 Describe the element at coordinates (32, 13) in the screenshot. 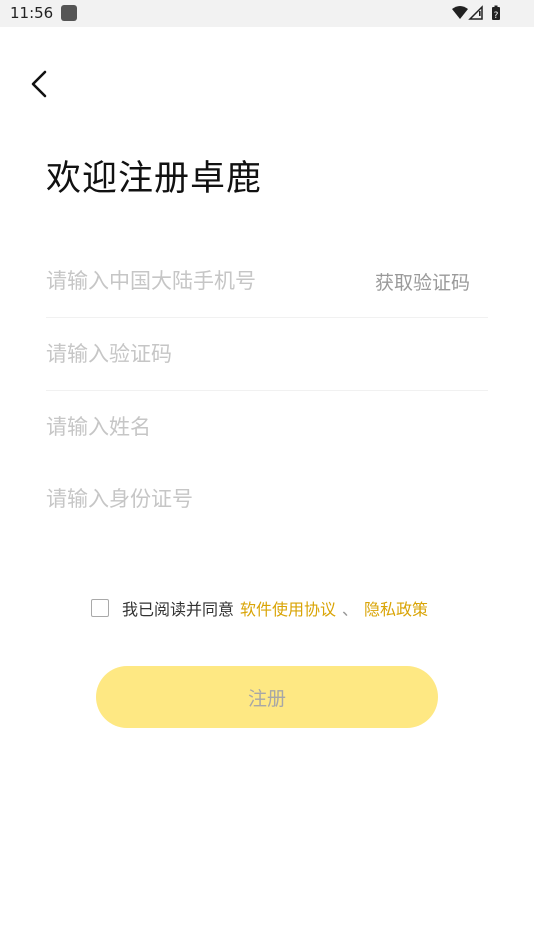

I see `status-time: 11:56` at that location.